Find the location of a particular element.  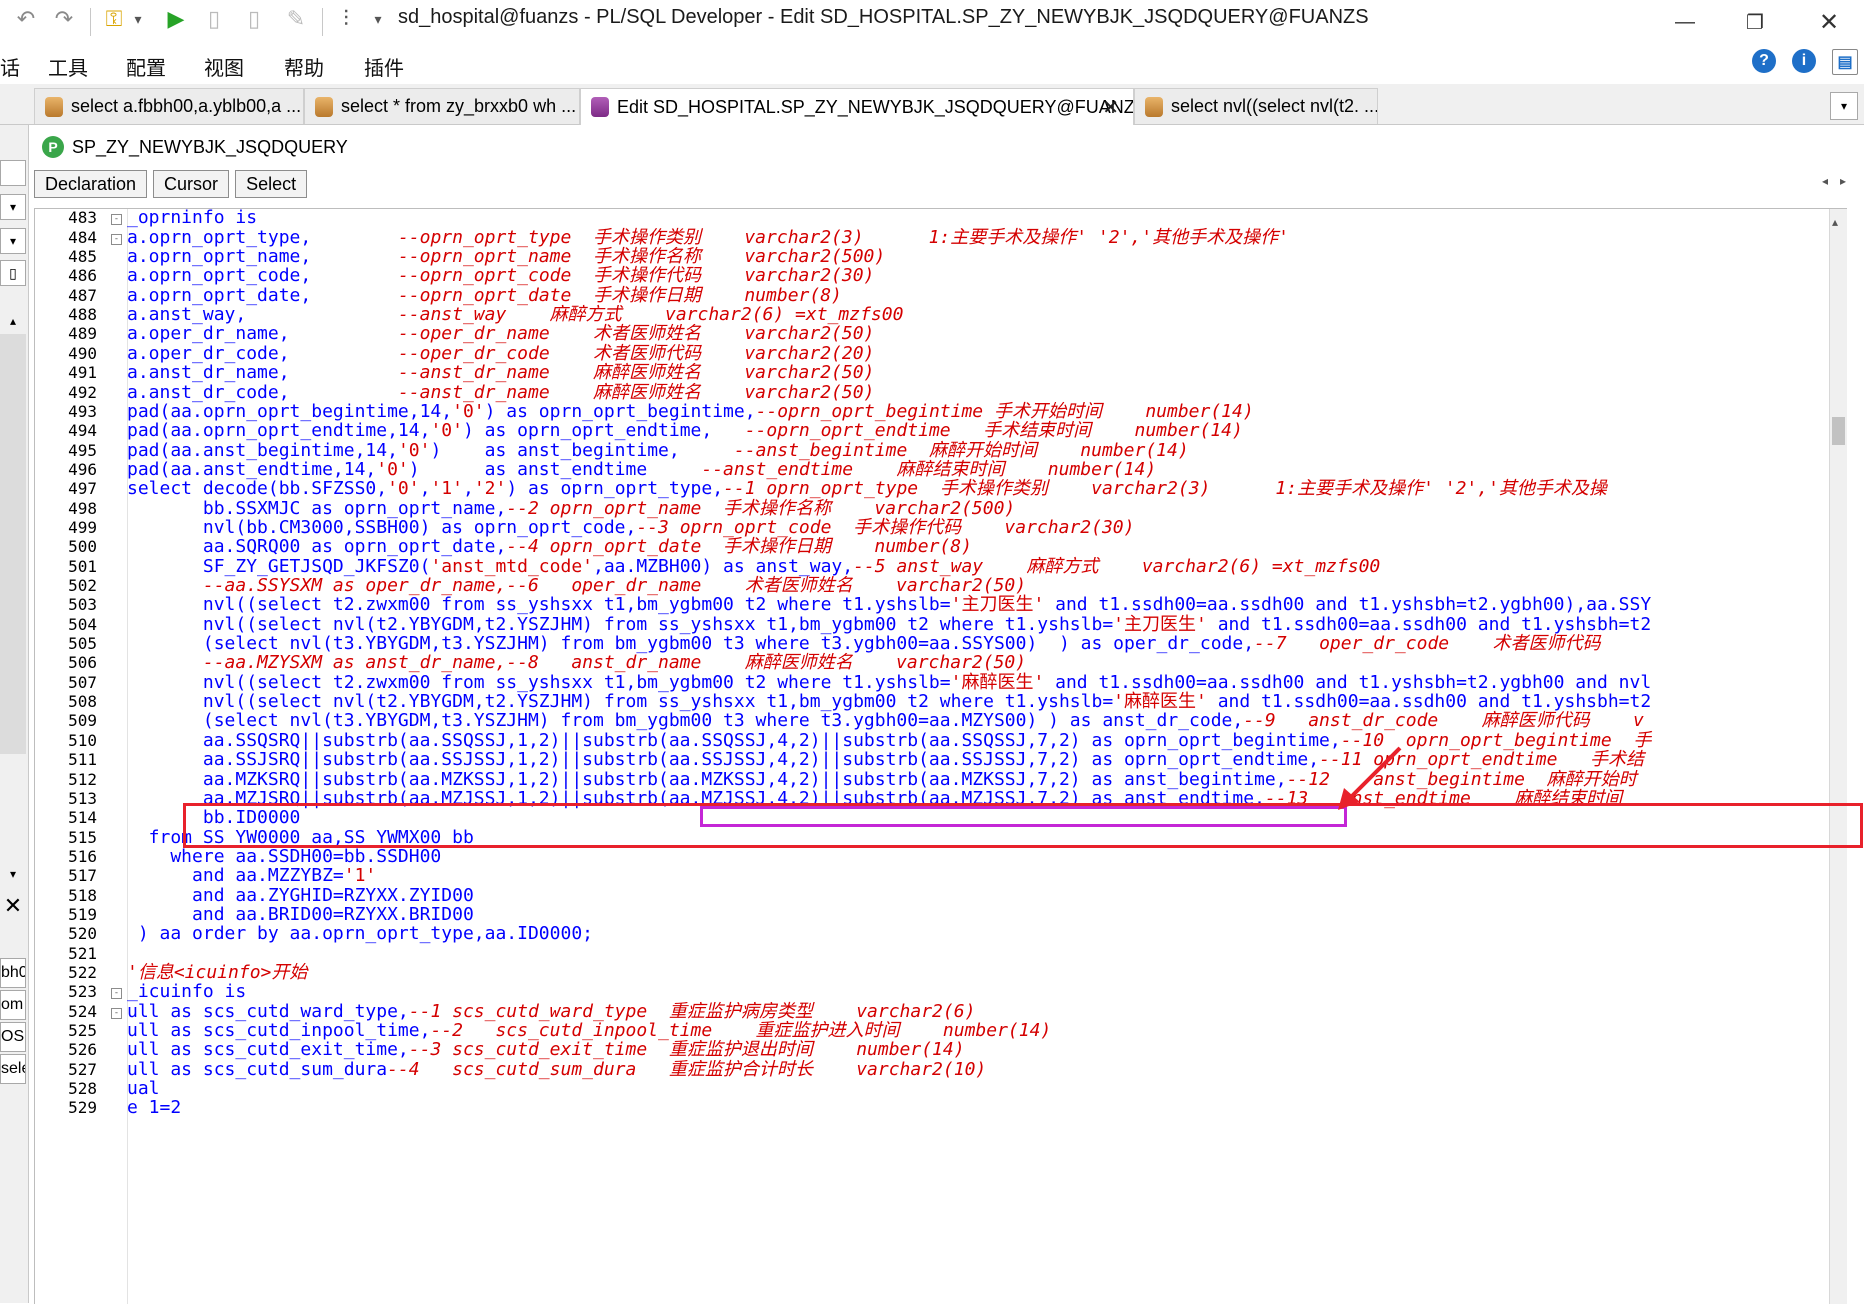

menu-help: 帮助 is located at coordinates (304, 66).